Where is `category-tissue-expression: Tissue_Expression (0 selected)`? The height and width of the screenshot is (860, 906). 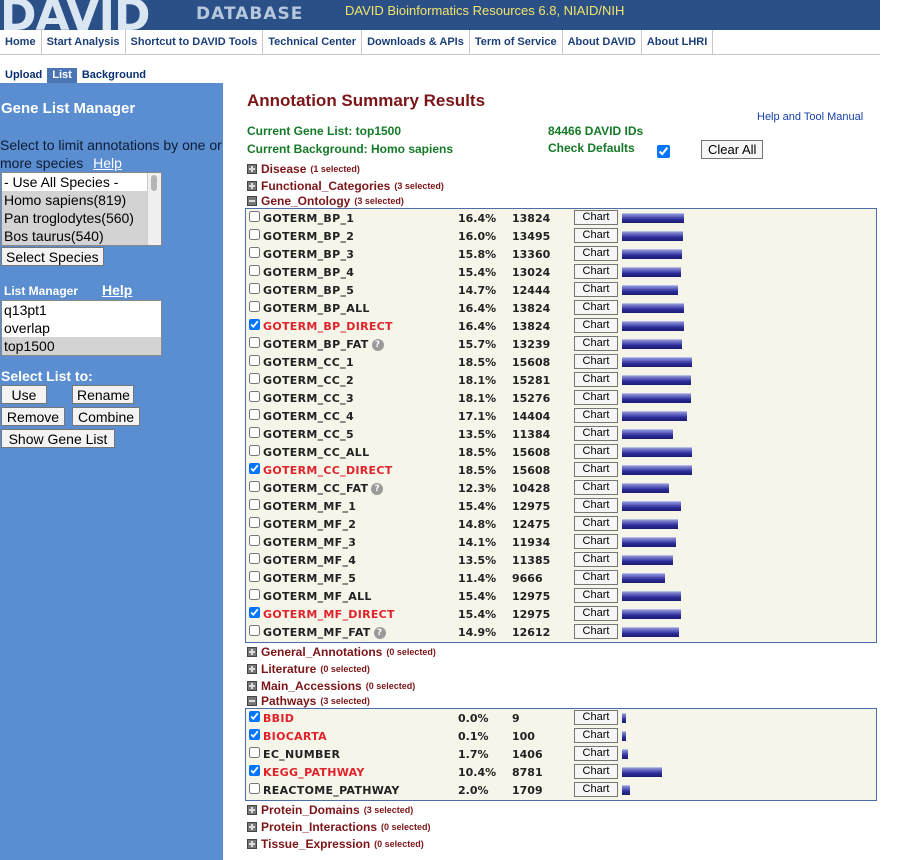 category-tissue-expression: Tissue_Expression (0 selected) is located at coordinates (335, 844).